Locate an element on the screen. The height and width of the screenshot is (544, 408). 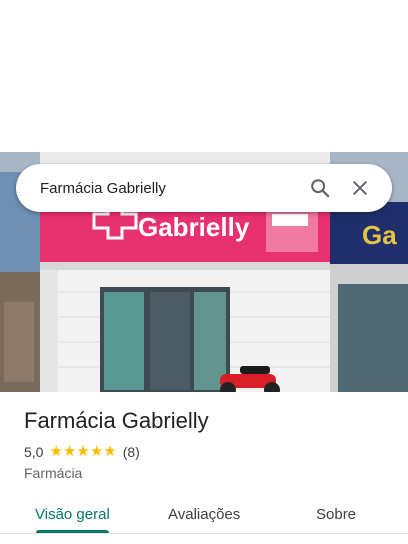
place-title: Farmácia Gabrielly is located at coordinates (116, 420).